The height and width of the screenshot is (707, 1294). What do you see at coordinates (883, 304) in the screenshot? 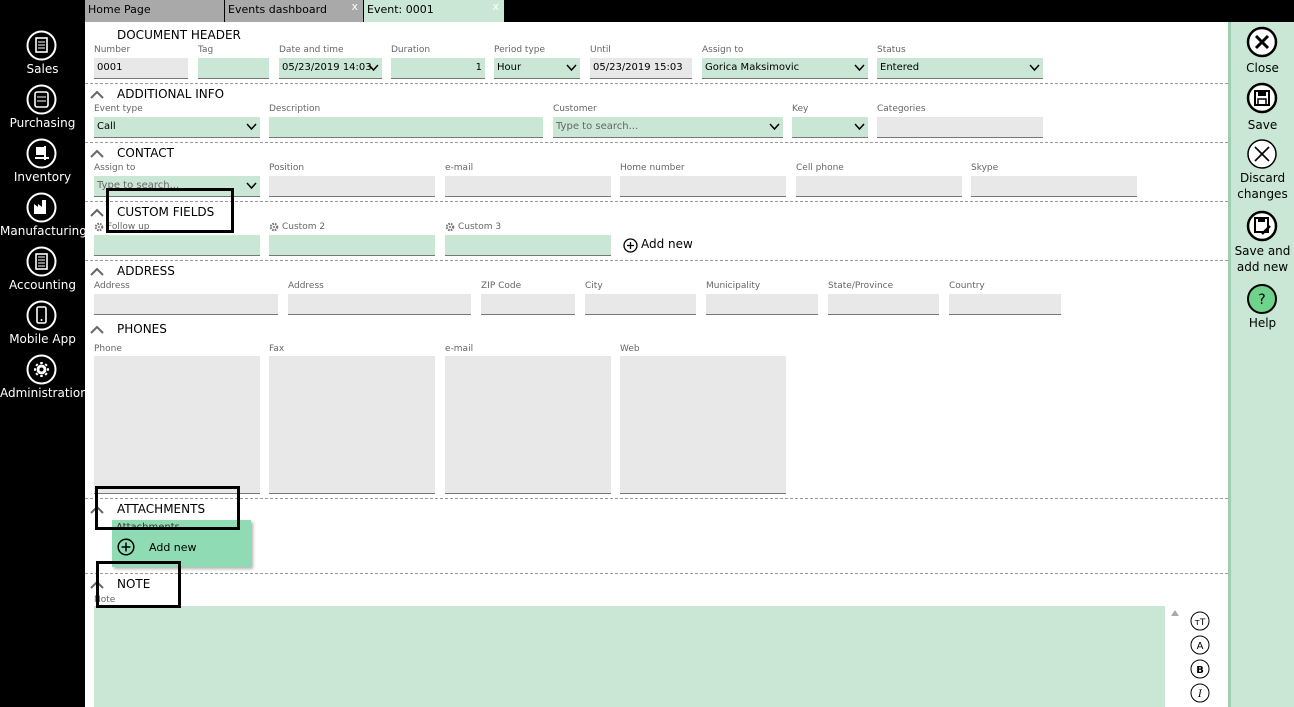
I see `state-province-field` at bounding box center [883, 304].